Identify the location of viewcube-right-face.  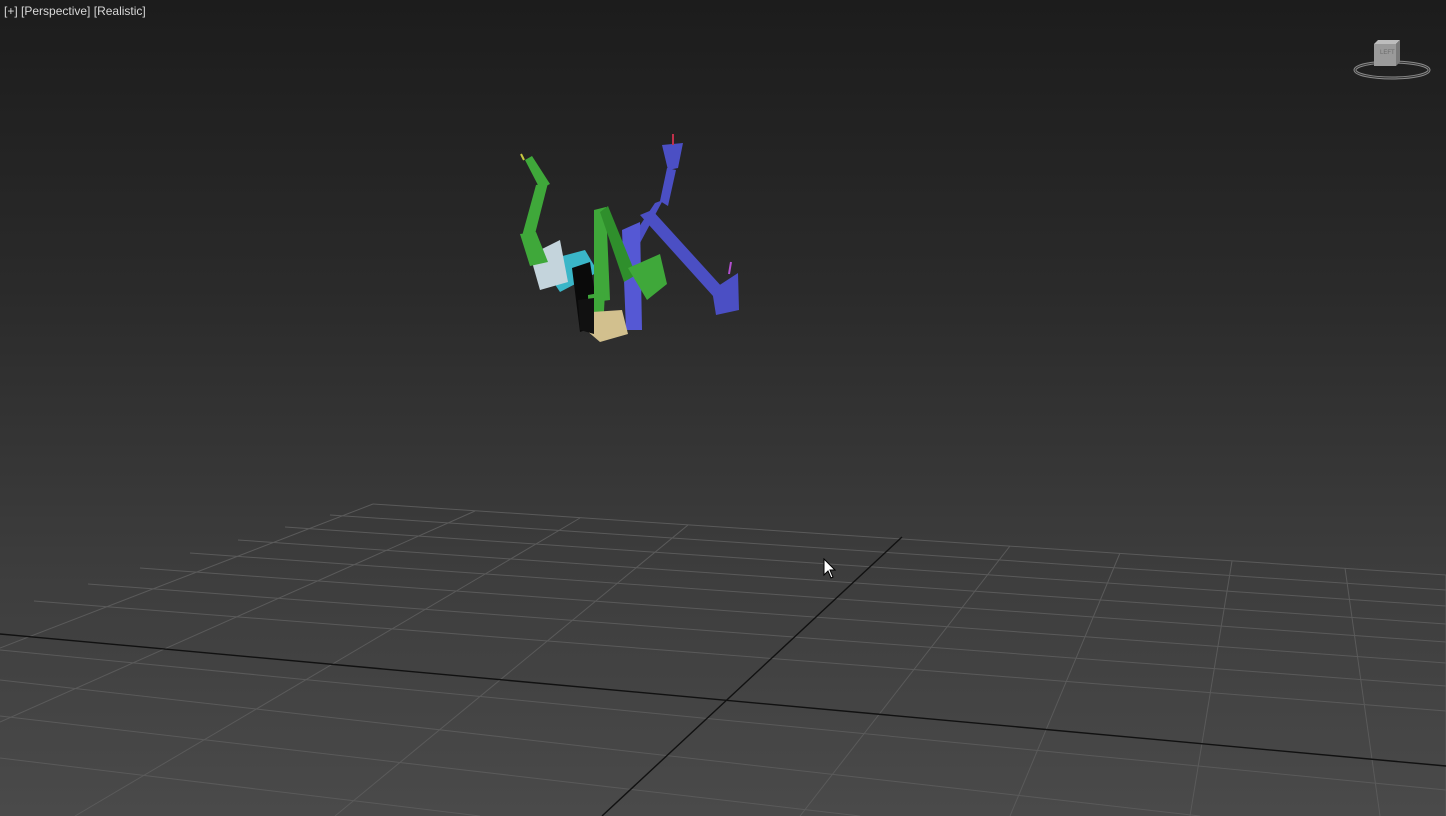
(1398, 53).